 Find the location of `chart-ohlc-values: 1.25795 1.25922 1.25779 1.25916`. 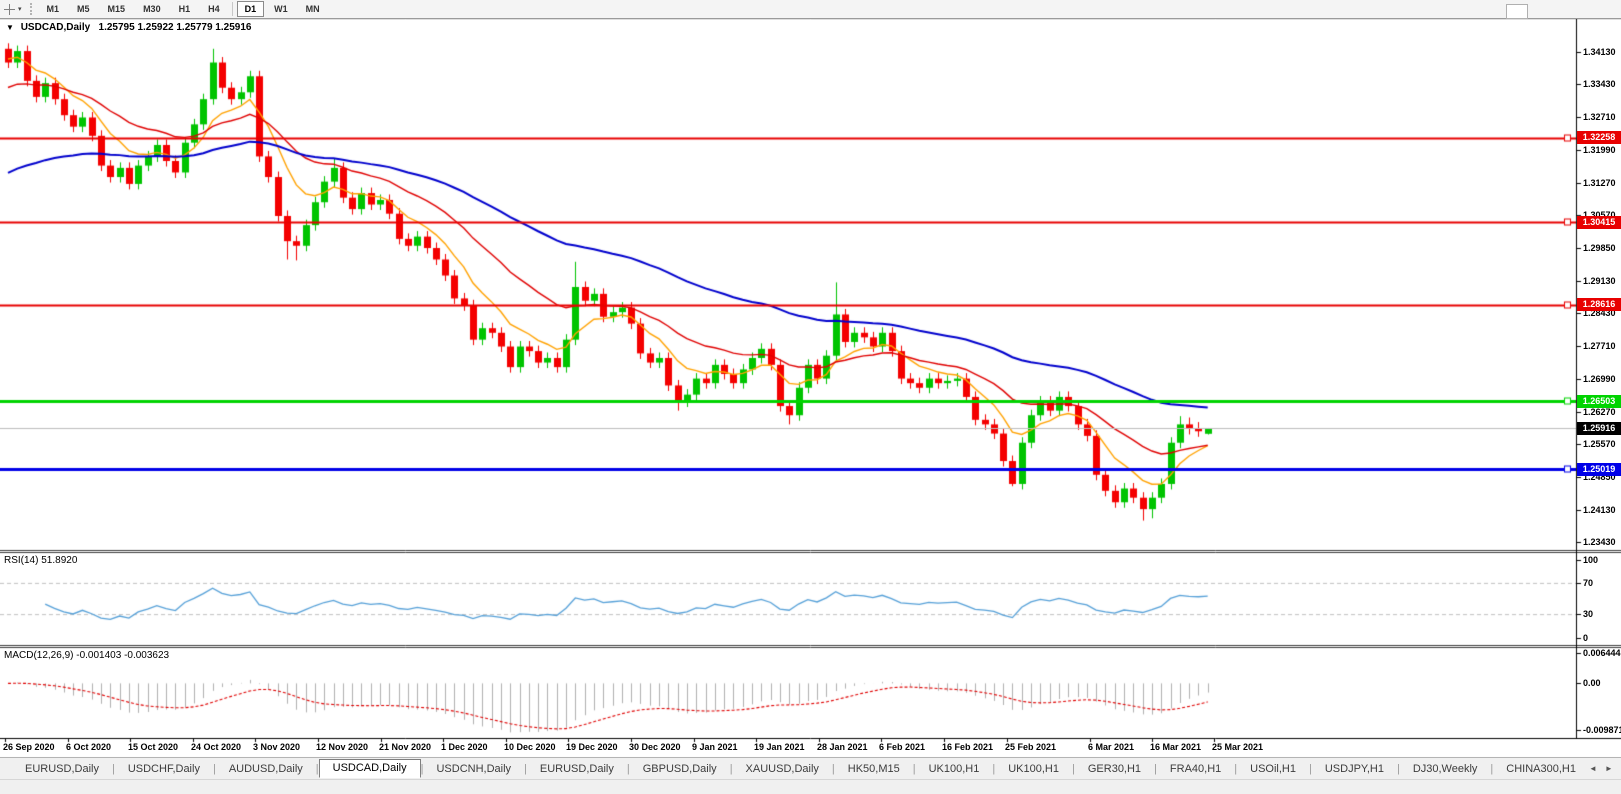

chart-ohlc-values: 1.25795 1.25922 1.25779 1.25916 is located at coordinates (175, 27).